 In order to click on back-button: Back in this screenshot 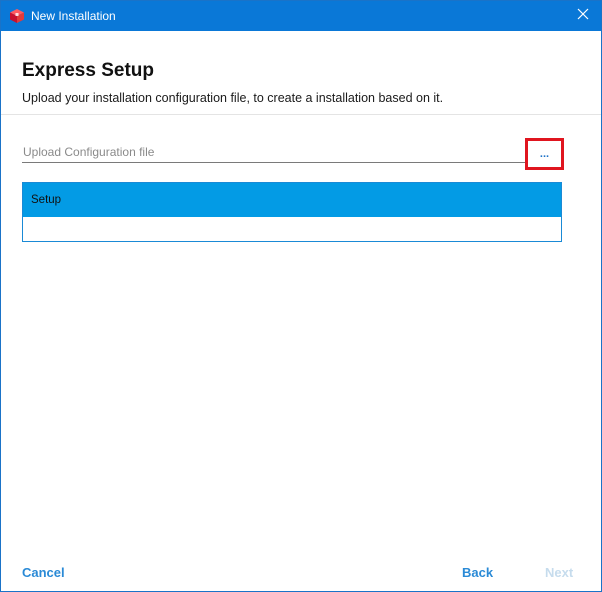, I will do `click(477, 572)`.